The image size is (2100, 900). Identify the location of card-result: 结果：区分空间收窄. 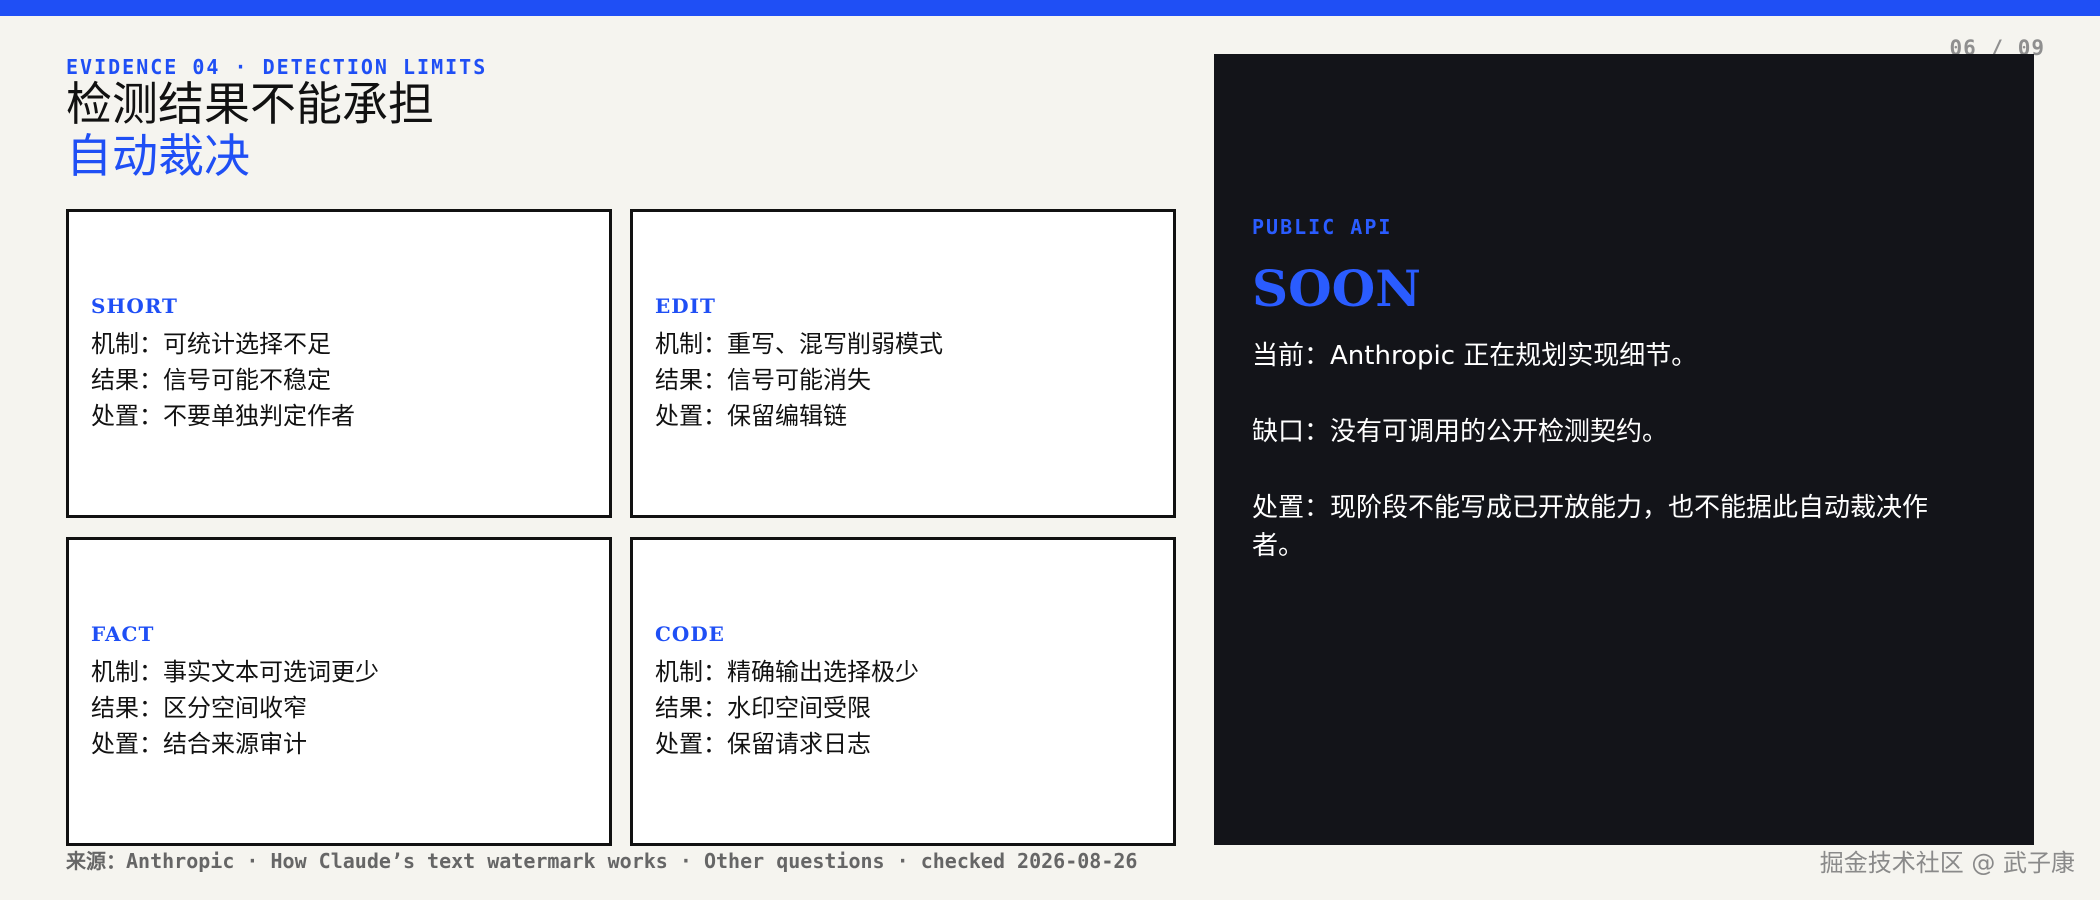
(199, 707).